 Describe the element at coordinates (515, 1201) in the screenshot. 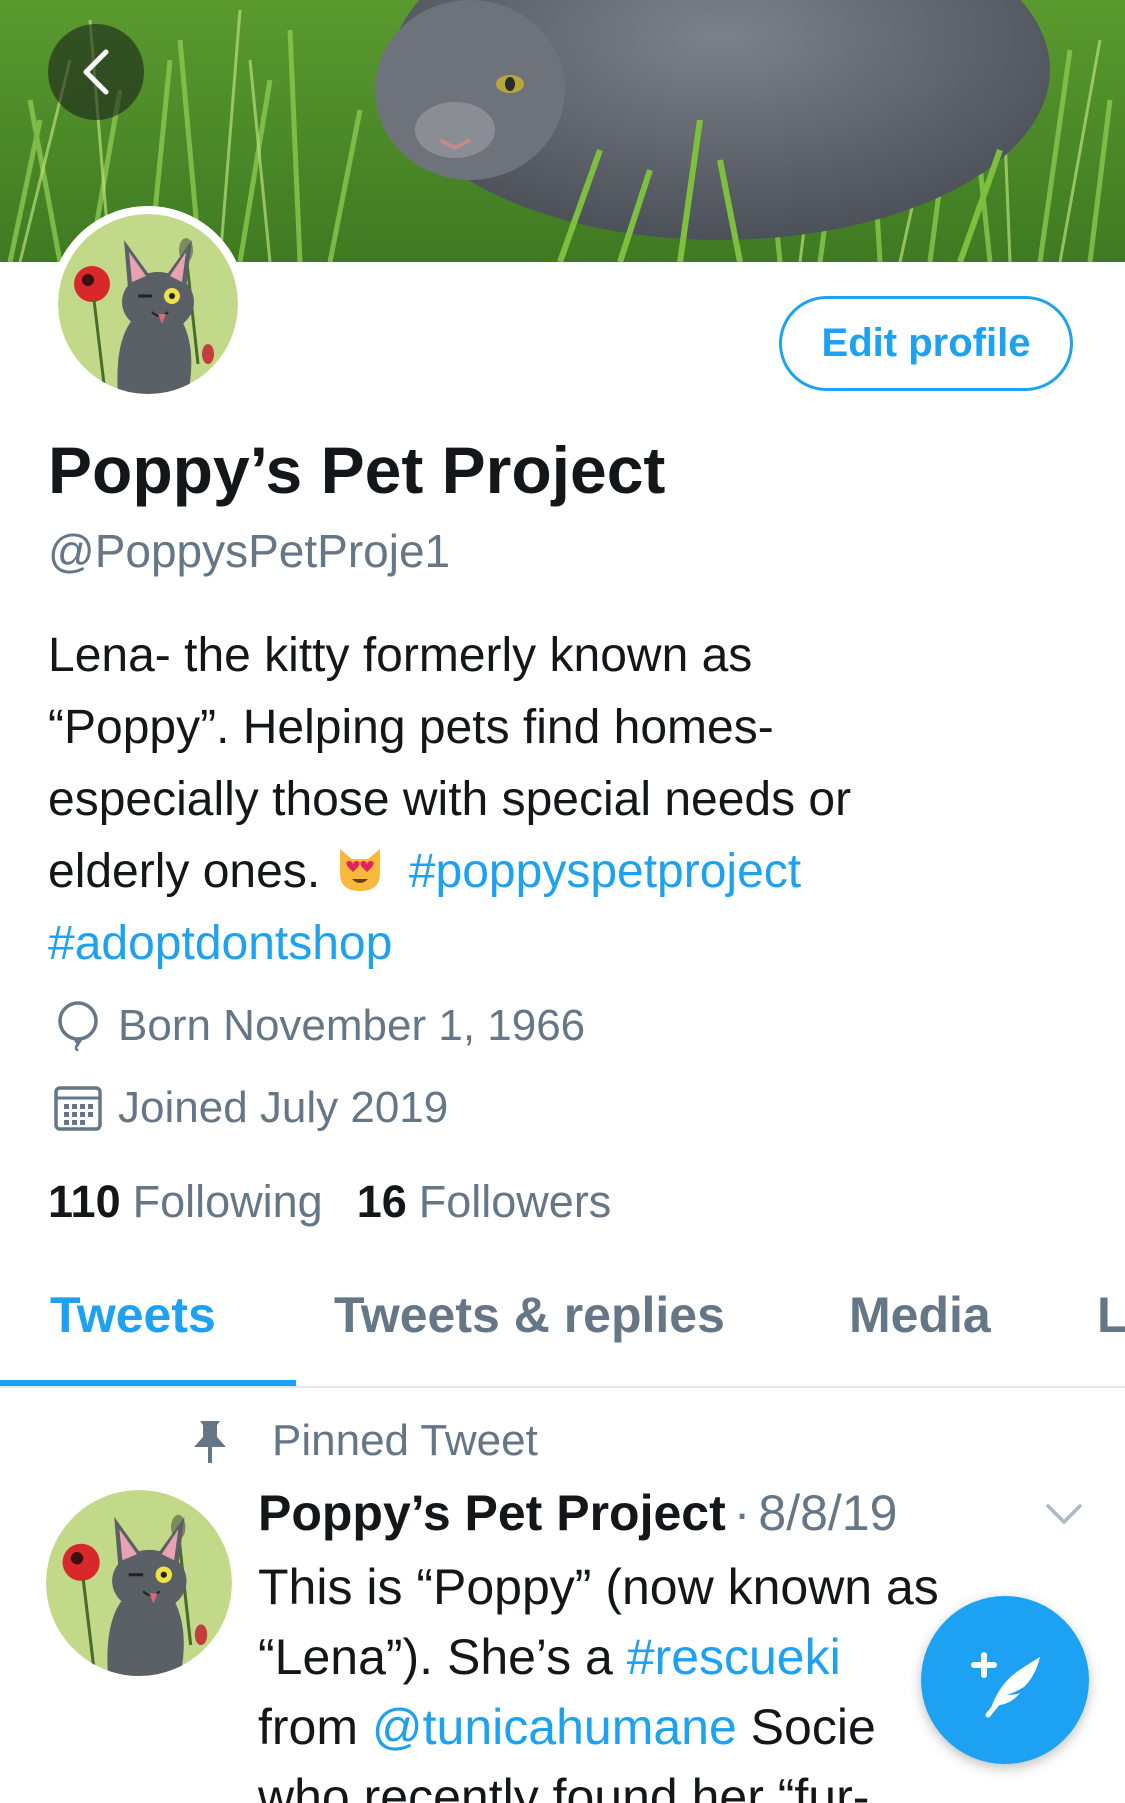

I see `followers-label: Followers` at that location.